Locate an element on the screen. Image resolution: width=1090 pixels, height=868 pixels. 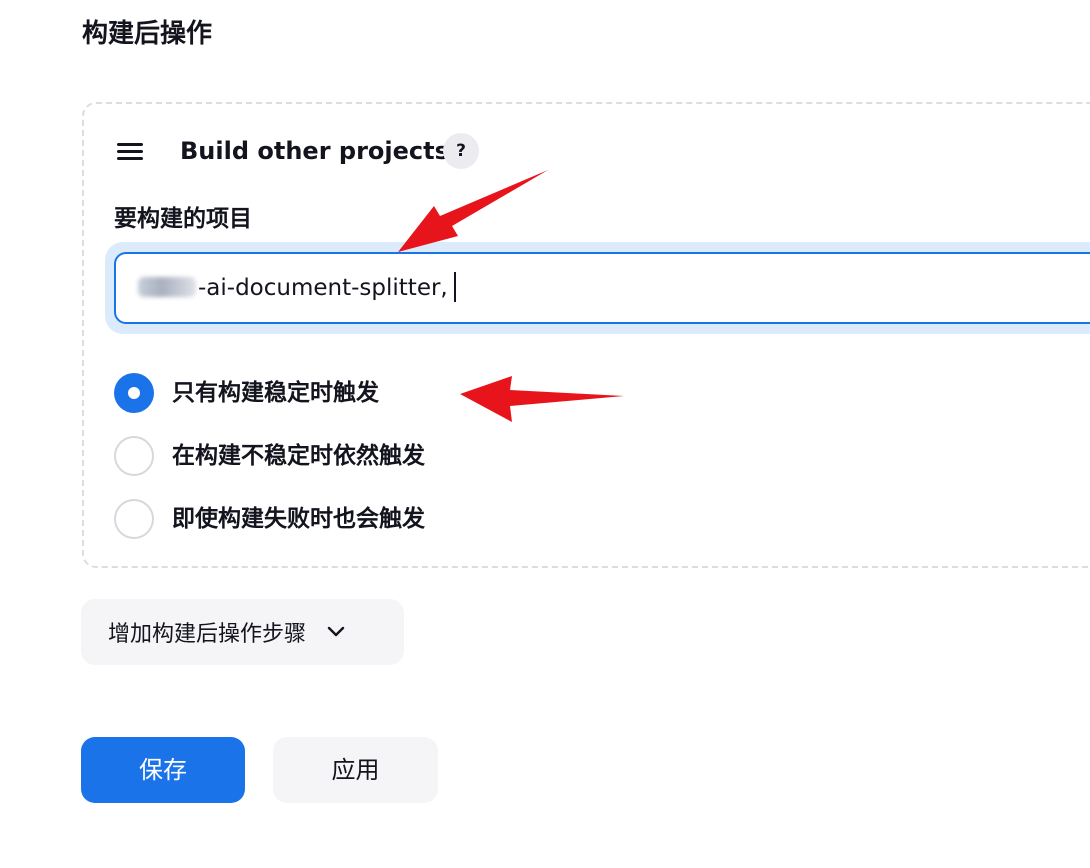
chevron-down-icon is located at coordinates (336, 631).